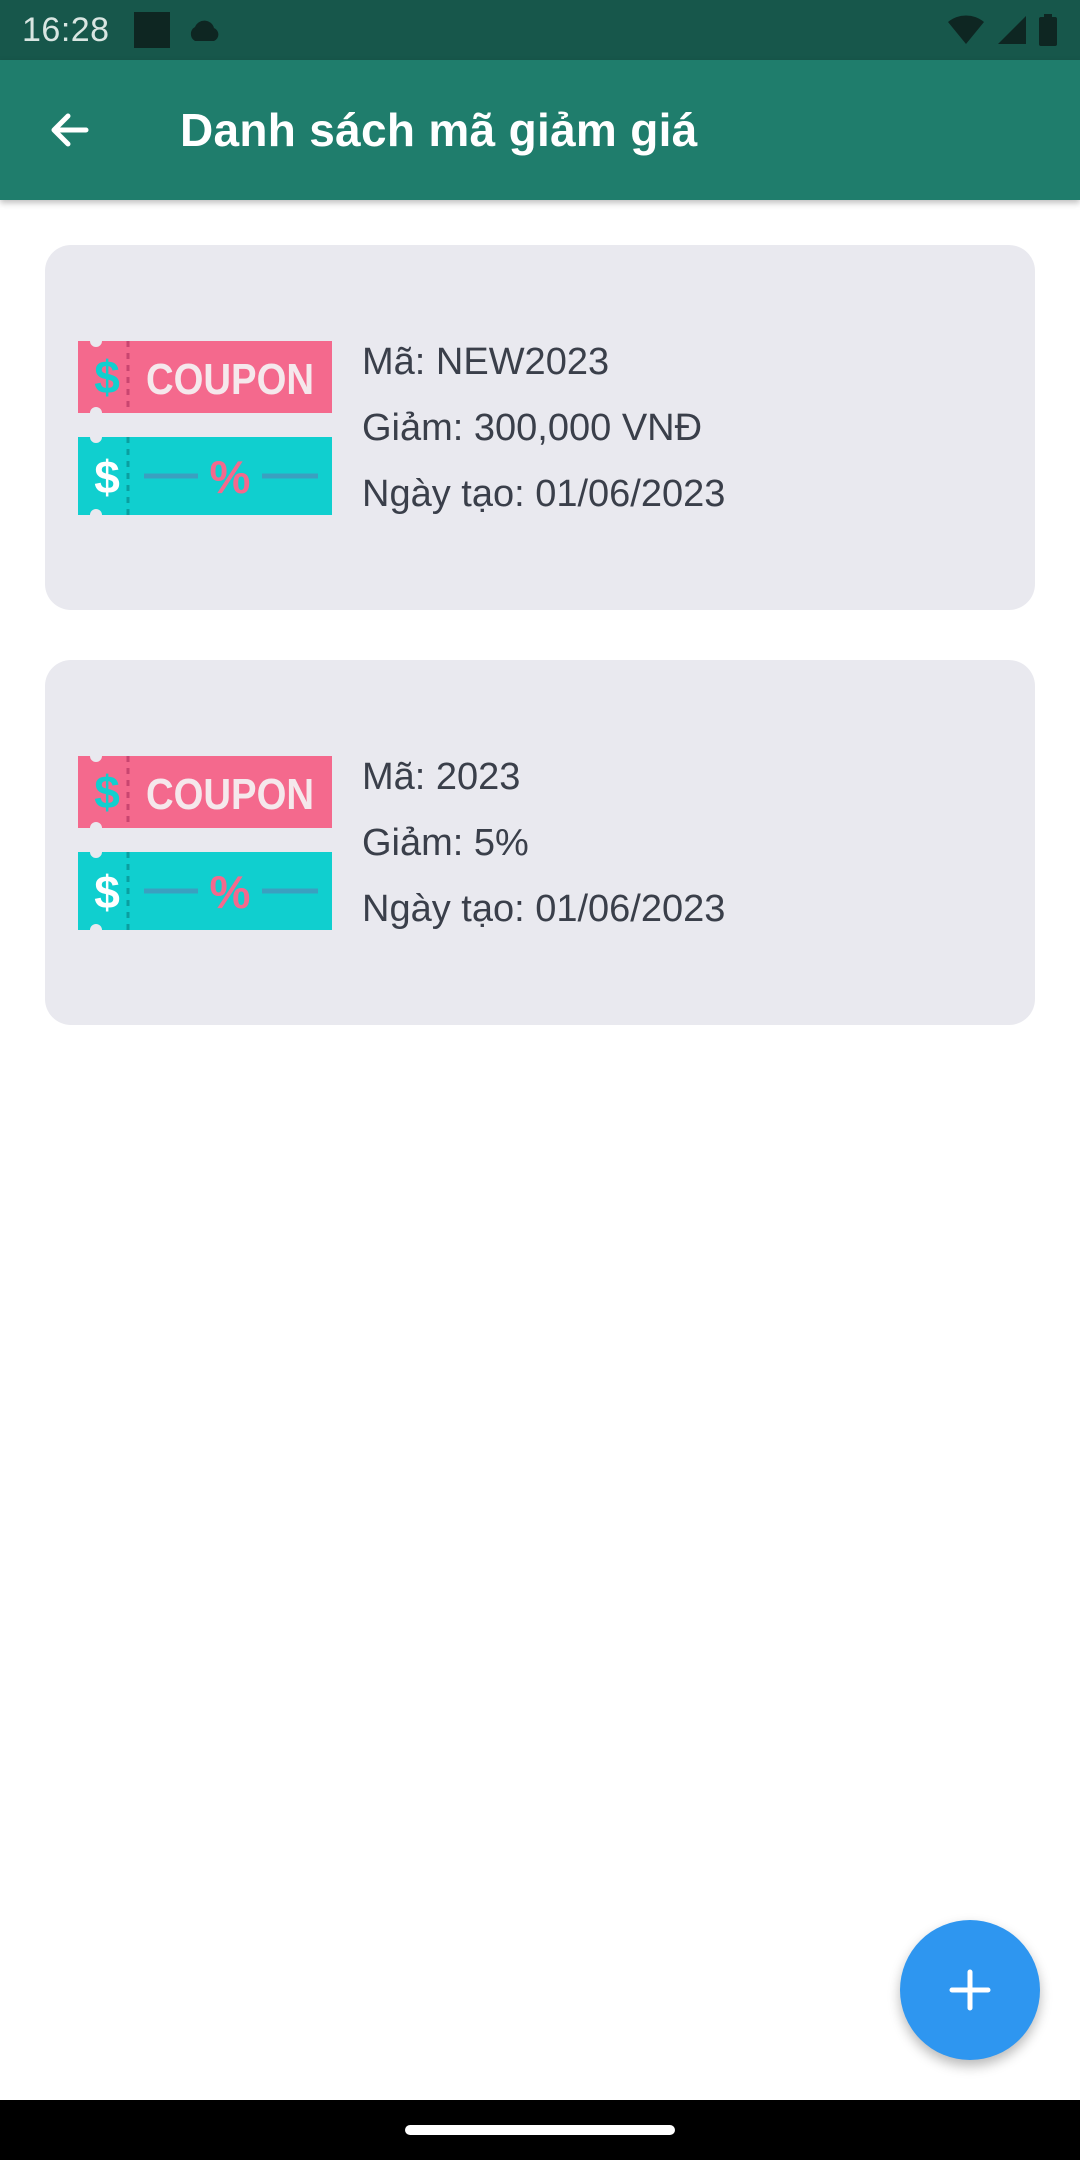  What do you see at coordinates (66, 29) in the screenshot?
I see `status-time: 16:28` at bounding box center [66, 29].